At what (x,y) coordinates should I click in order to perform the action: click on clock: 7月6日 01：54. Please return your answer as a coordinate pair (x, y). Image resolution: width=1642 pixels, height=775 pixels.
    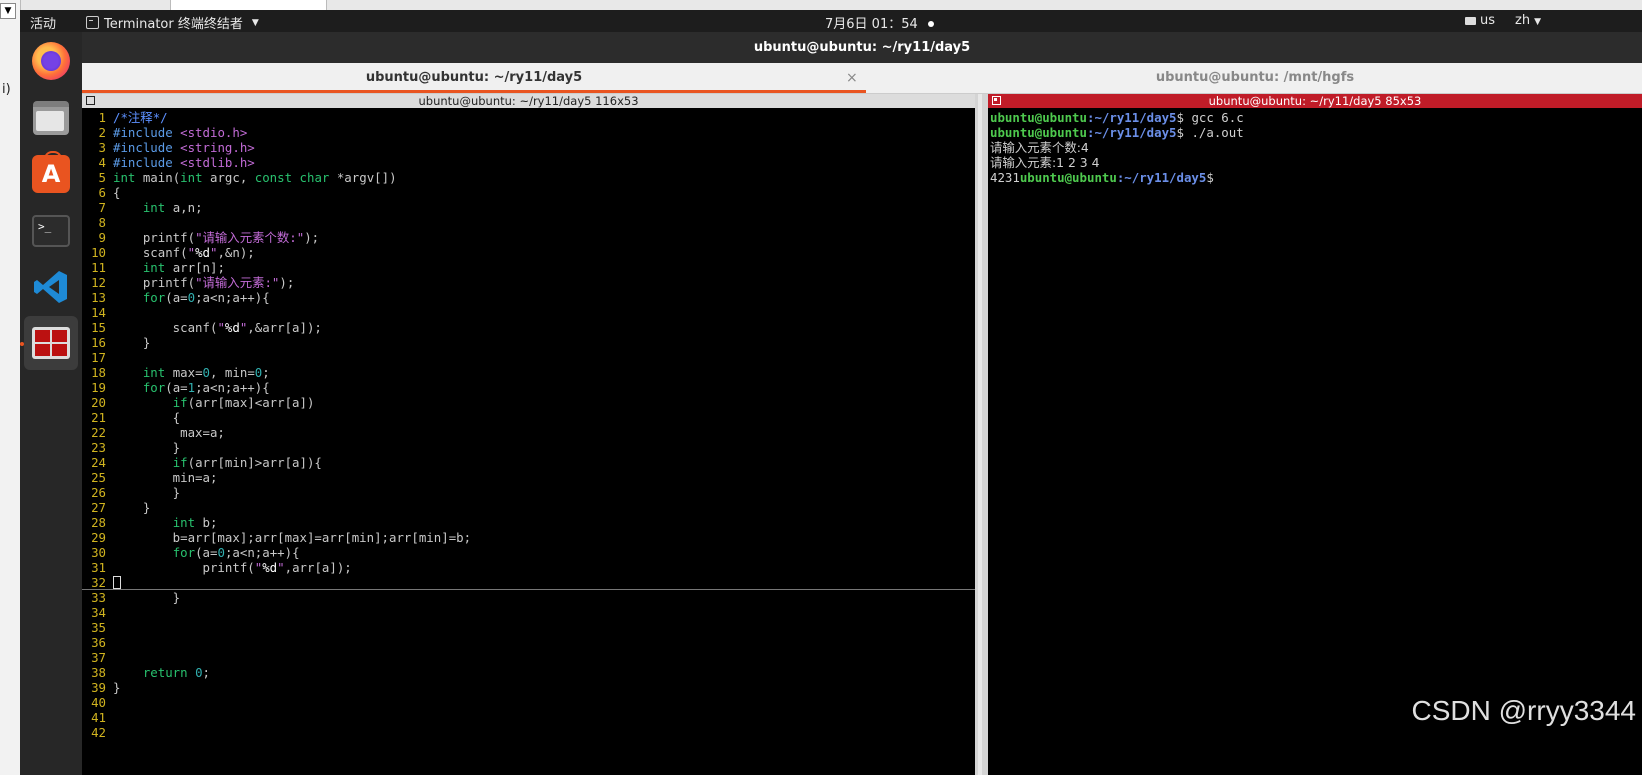
    Looking at the image, I should click on (879, 22).